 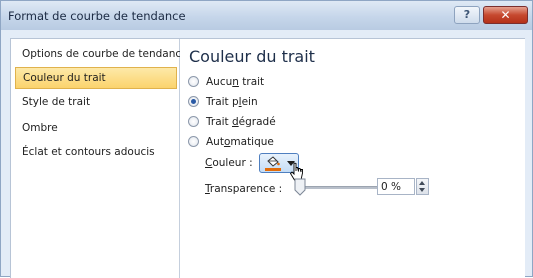 What do you see at coordinates (266, 15) in the screenshot?
I see `title-bar: Format de courbe de tendance ? ✕` at bounding box center [266, 15].